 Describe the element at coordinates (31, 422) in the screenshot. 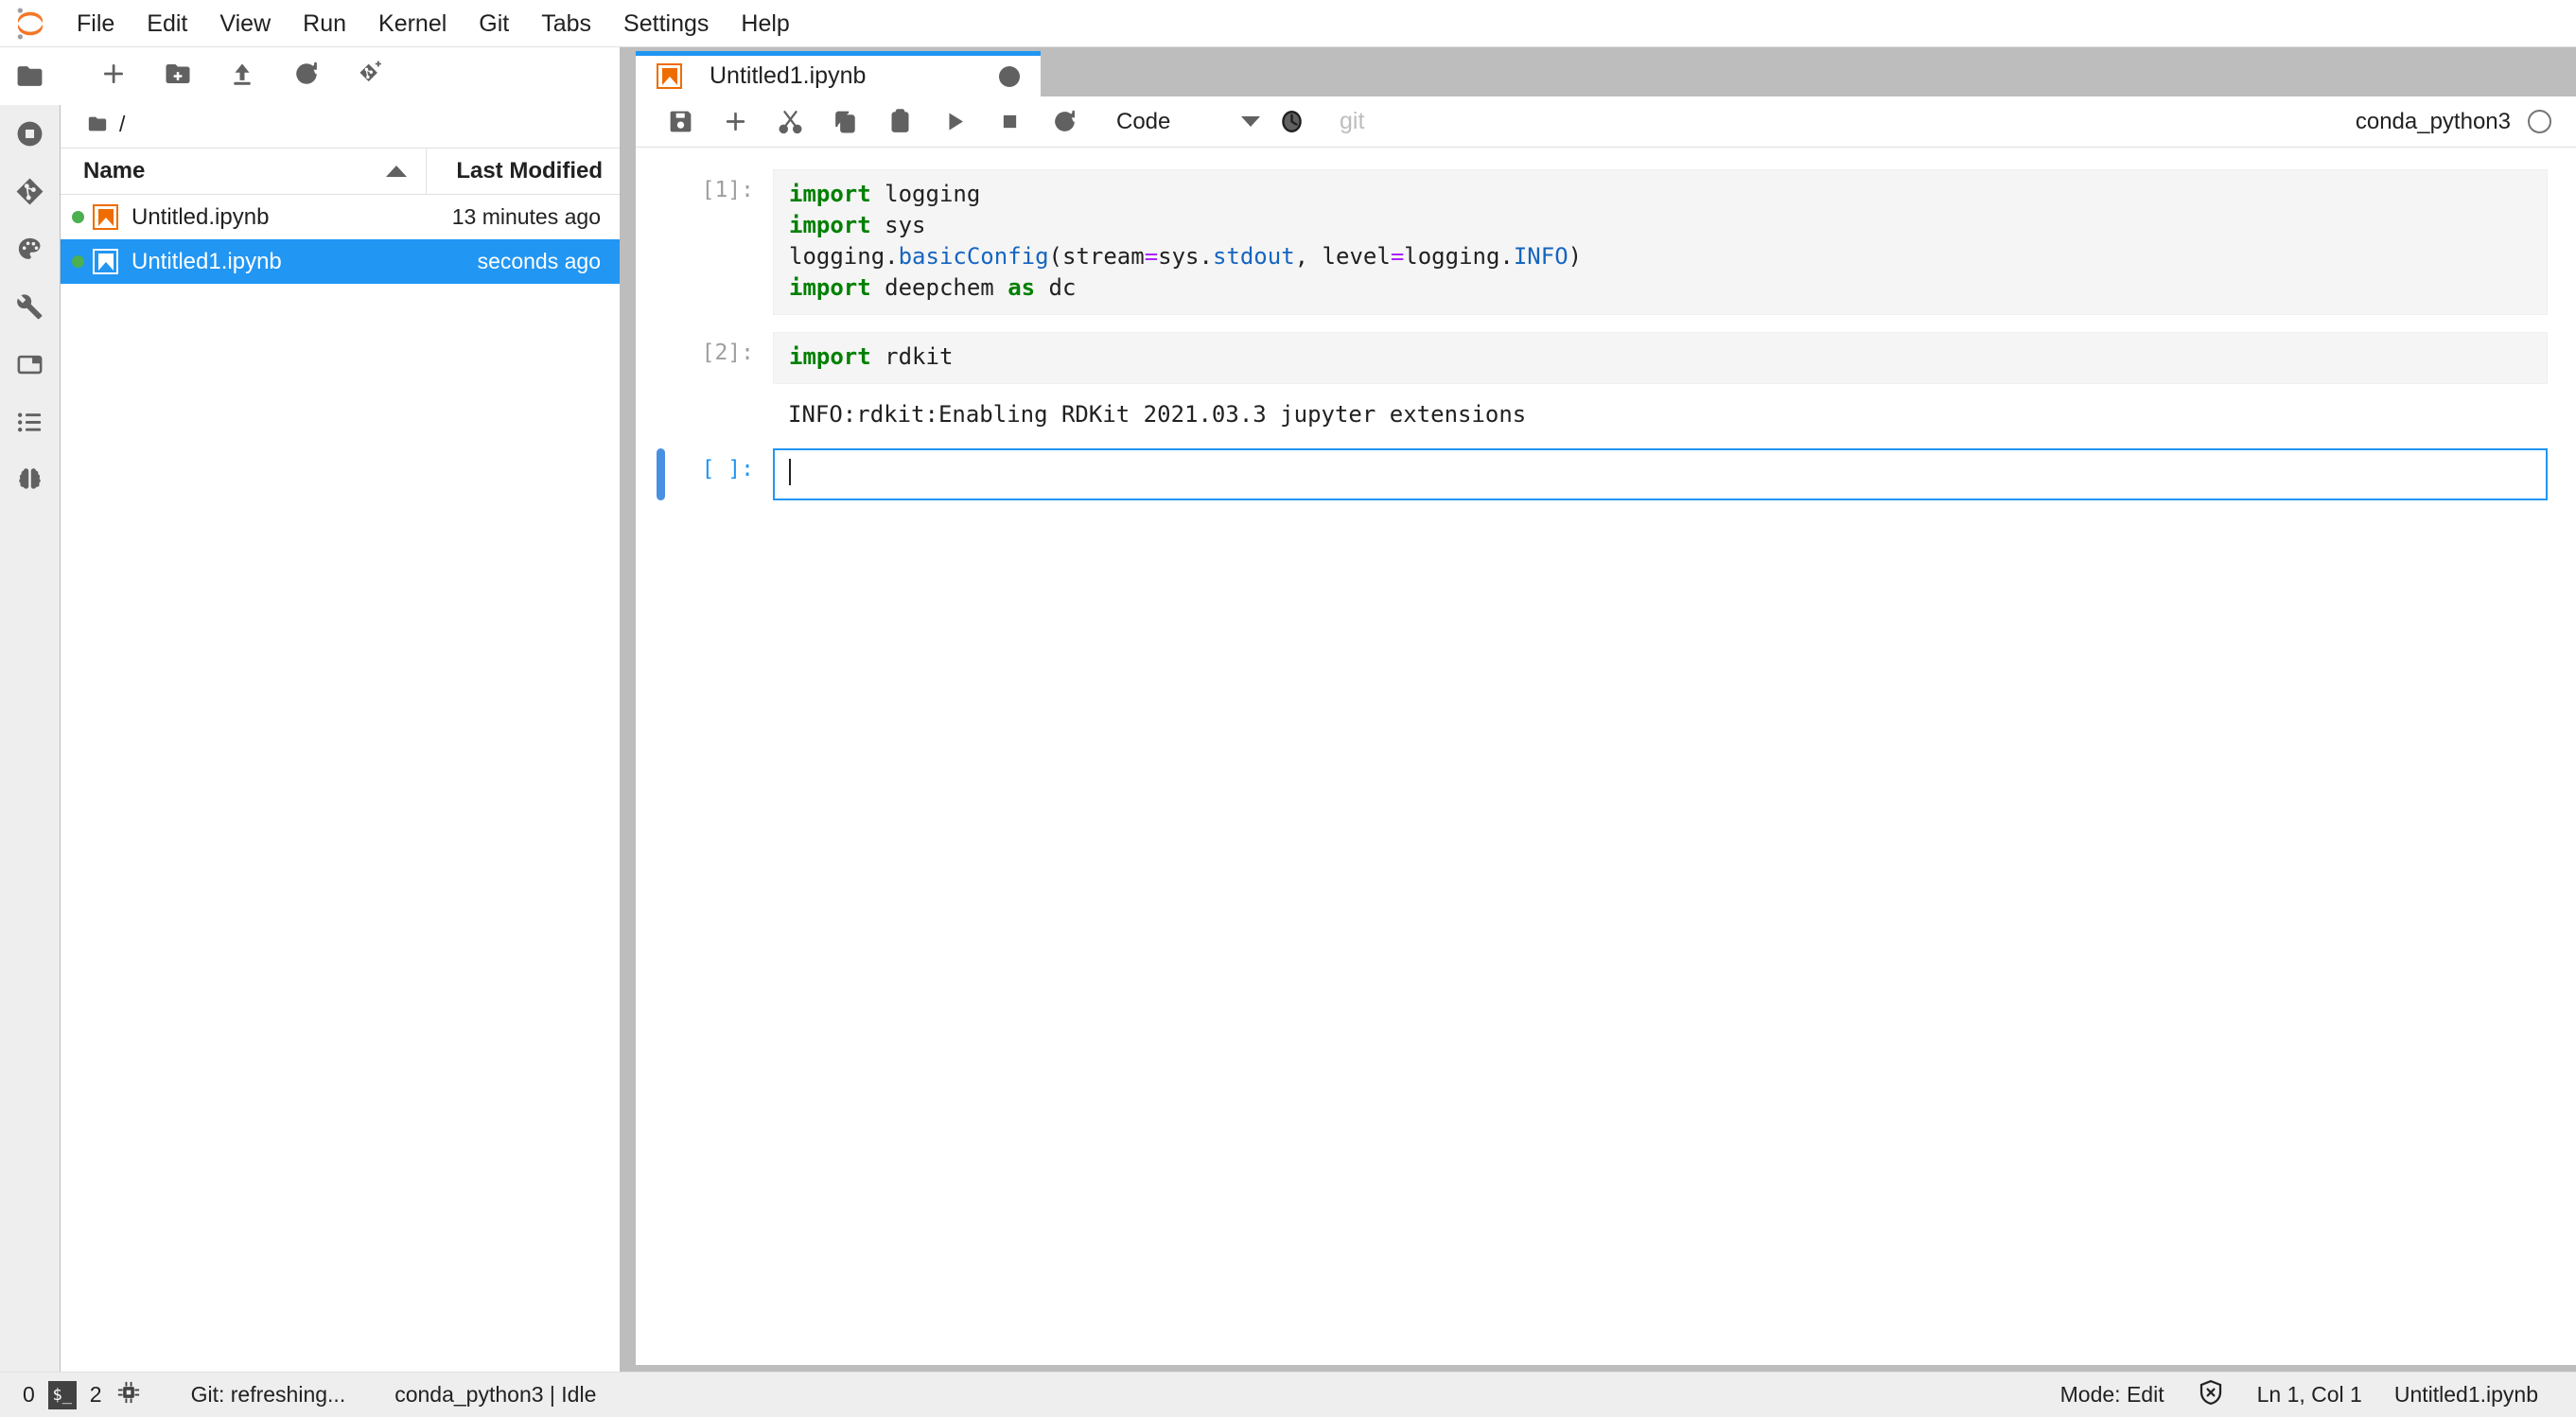

I see `sidebar-item-table-of-contents` at that location.